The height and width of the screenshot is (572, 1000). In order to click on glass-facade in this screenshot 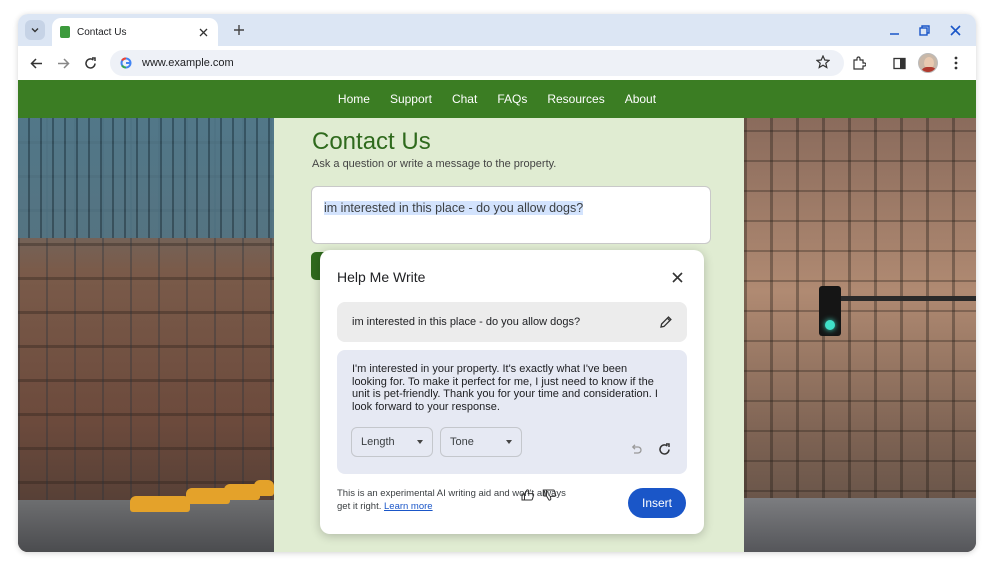, I will do `click(146, 178)`.